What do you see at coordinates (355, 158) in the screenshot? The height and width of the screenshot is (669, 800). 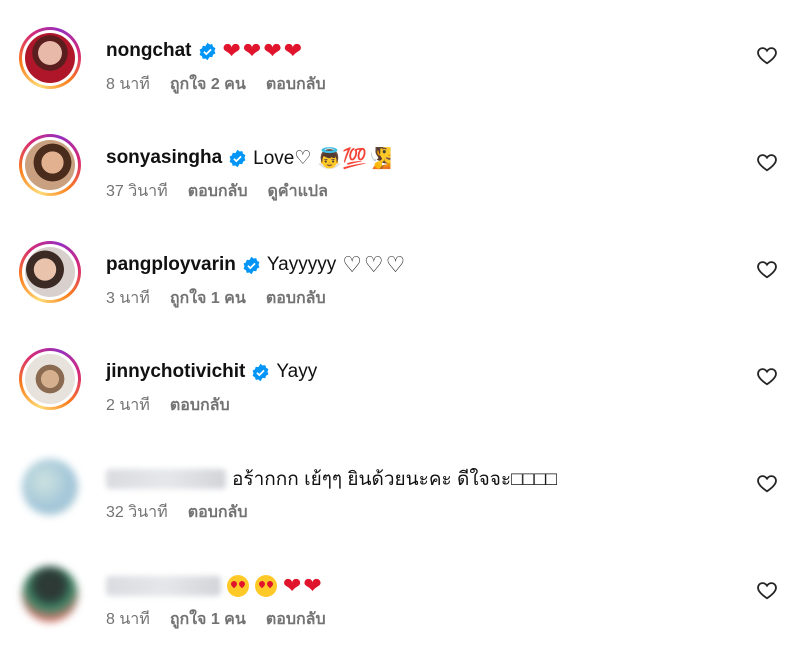 I see `comment-emojis: 👼💯🧏` at bounding box center [355, 158].